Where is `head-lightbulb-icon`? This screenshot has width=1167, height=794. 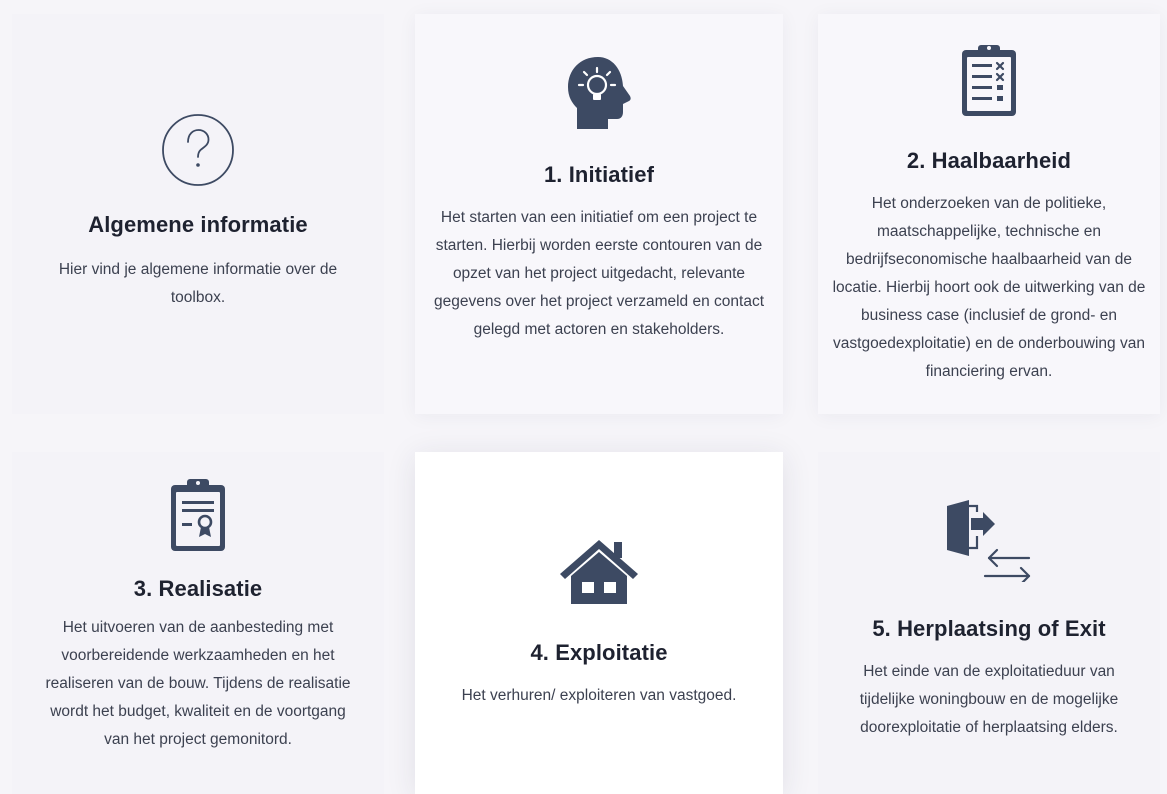 head-lightbulb-icon is located at coordinates (599, 93).